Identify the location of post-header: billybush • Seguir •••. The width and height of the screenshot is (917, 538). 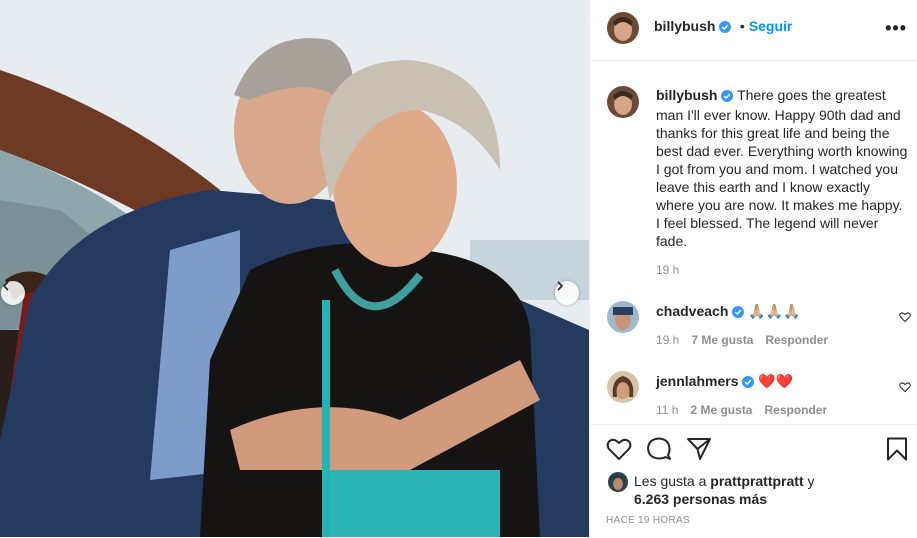
(753, 30).